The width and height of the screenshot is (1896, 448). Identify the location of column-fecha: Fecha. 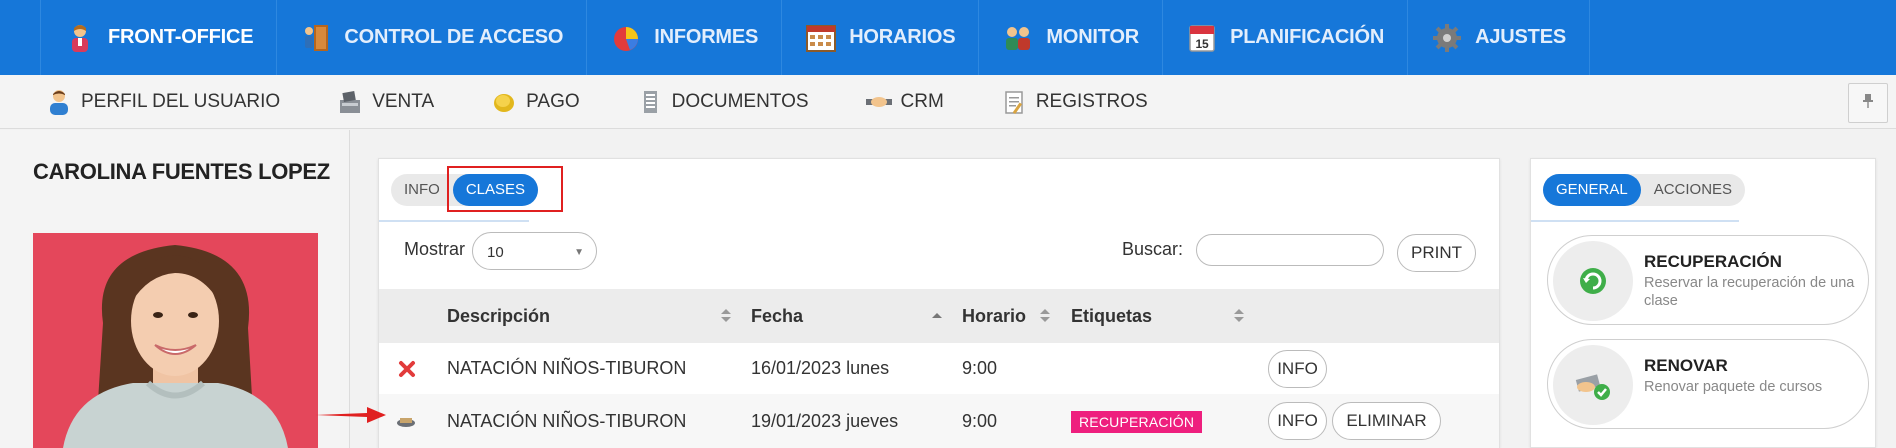
(777, 316).